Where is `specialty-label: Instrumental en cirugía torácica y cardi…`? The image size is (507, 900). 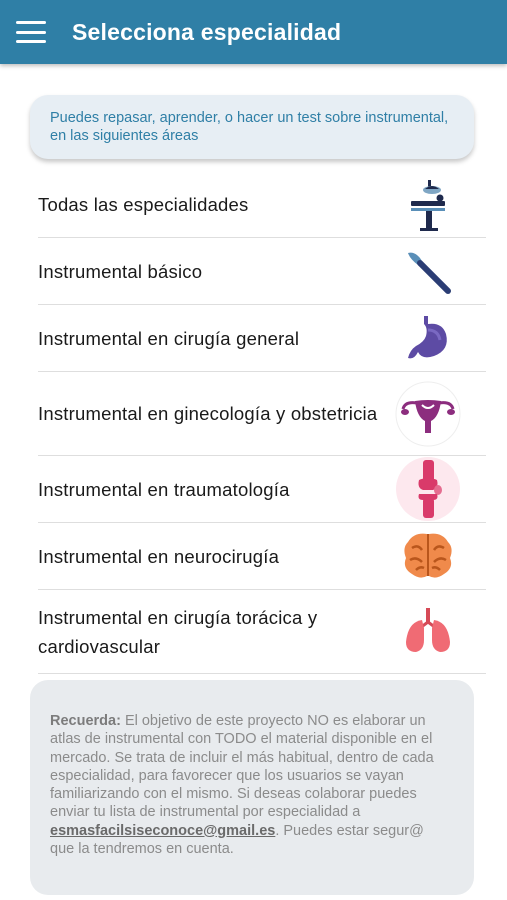 specialty-label: Instrumental en cirugía torácica y cardi… is located at coordinates (178, 631).